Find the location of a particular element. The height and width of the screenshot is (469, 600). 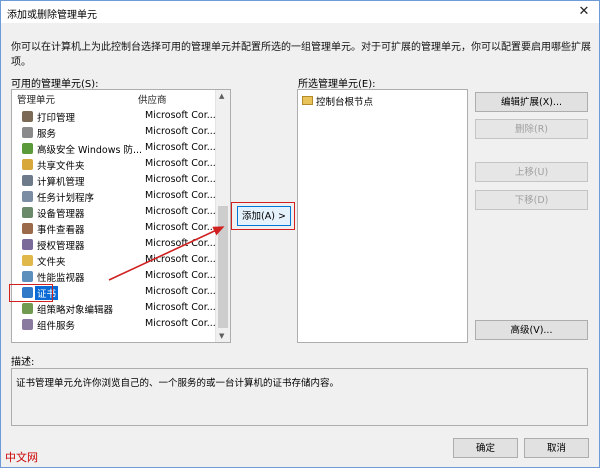

watermark: 中文网 is located at coordinates (21, 457).